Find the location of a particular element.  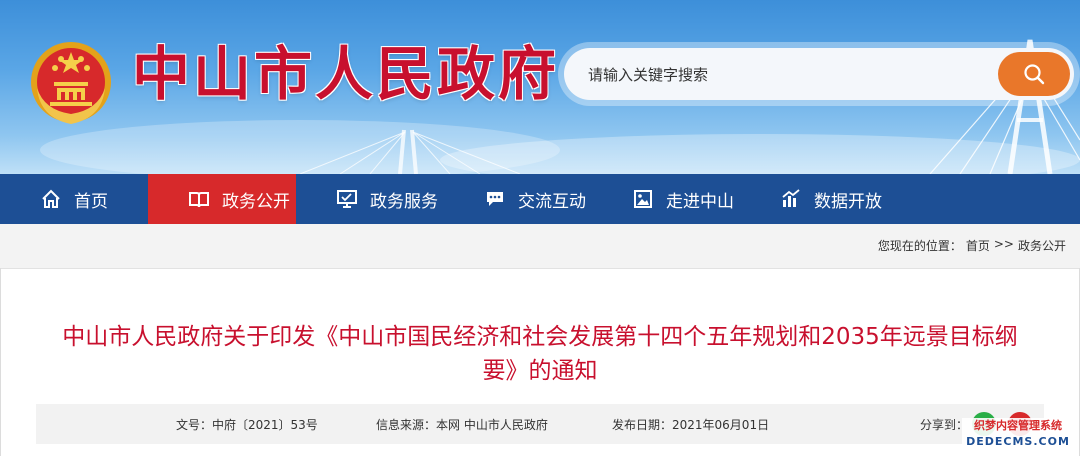

search-box is located at coordinates (819, 74).